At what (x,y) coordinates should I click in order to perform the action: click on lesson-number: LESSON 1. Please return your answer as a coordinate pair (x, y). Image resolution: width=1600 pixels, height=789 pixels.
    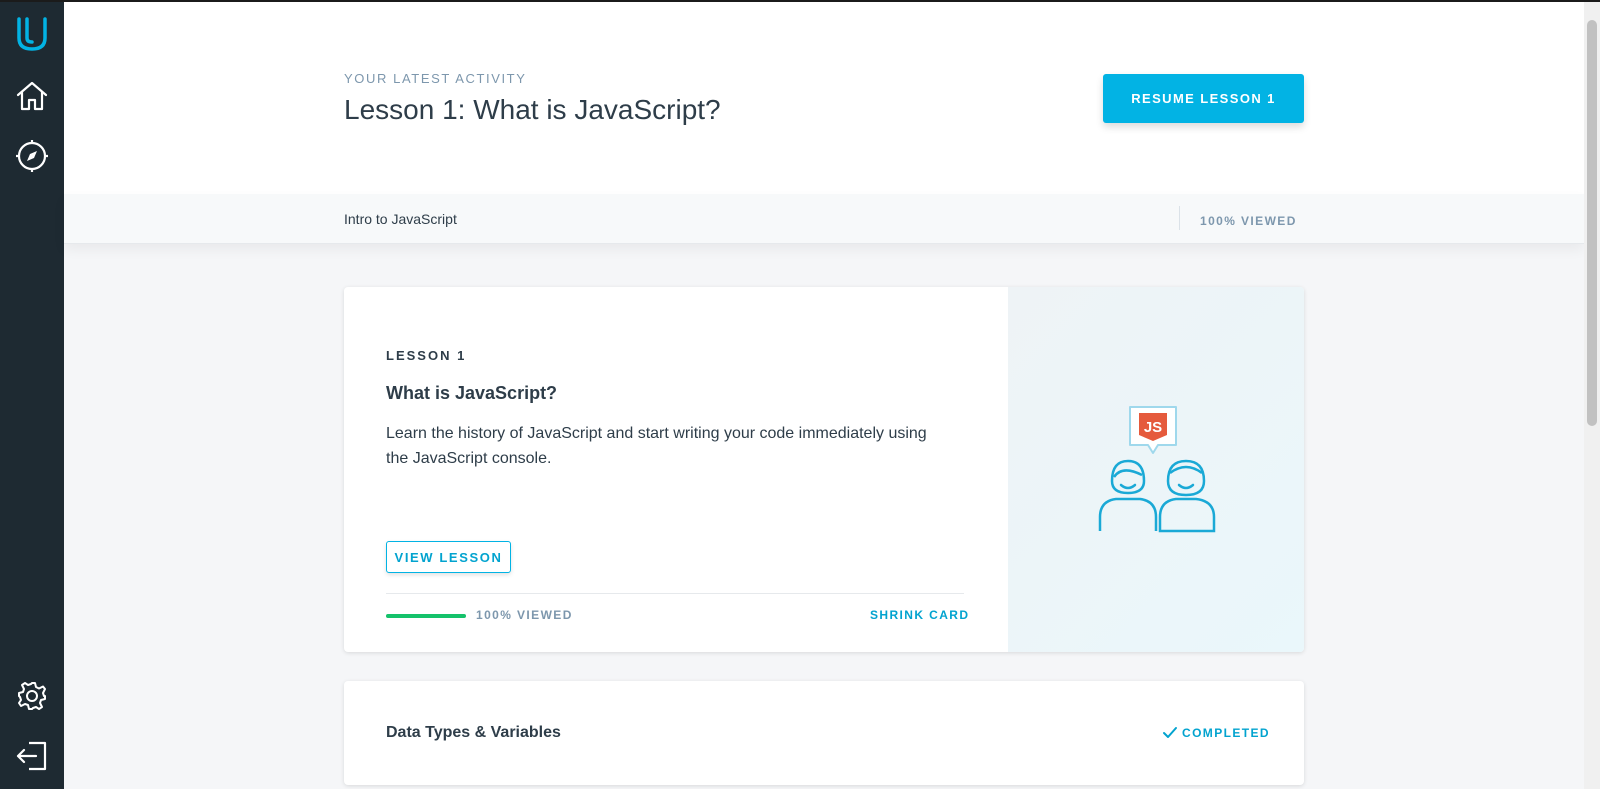
    Looking at the image, I should click on (426, 355).